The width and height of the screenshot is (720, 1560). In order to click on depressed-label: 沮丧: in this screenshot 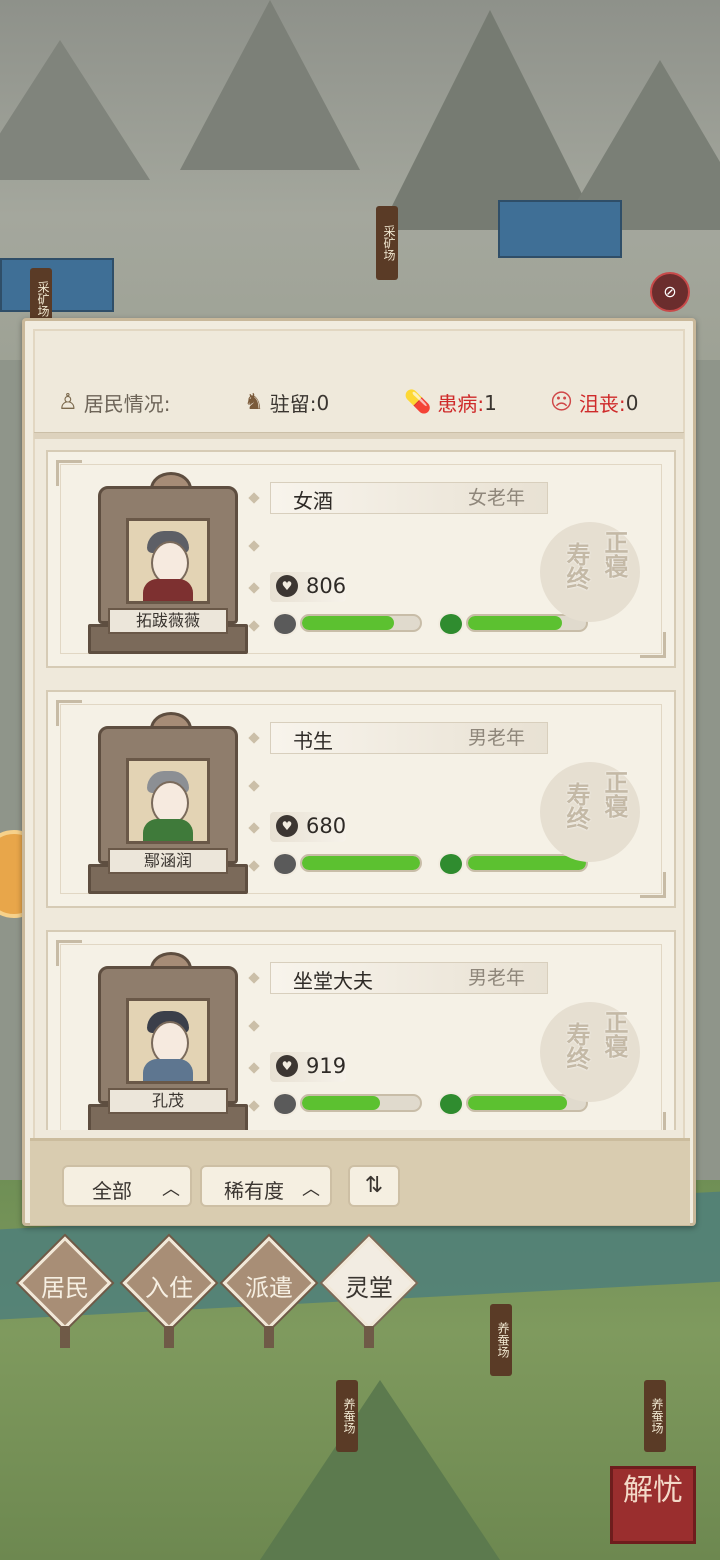, I will do `click(602, 404)`.